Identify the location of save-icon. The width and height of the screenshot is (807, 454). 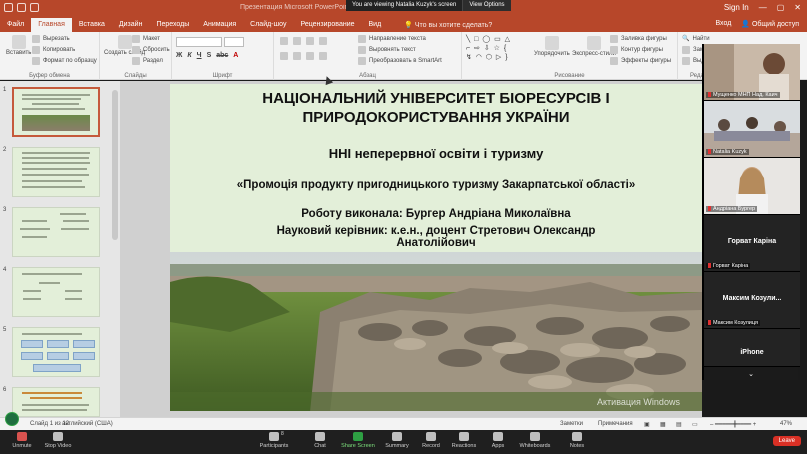
(8, 7).